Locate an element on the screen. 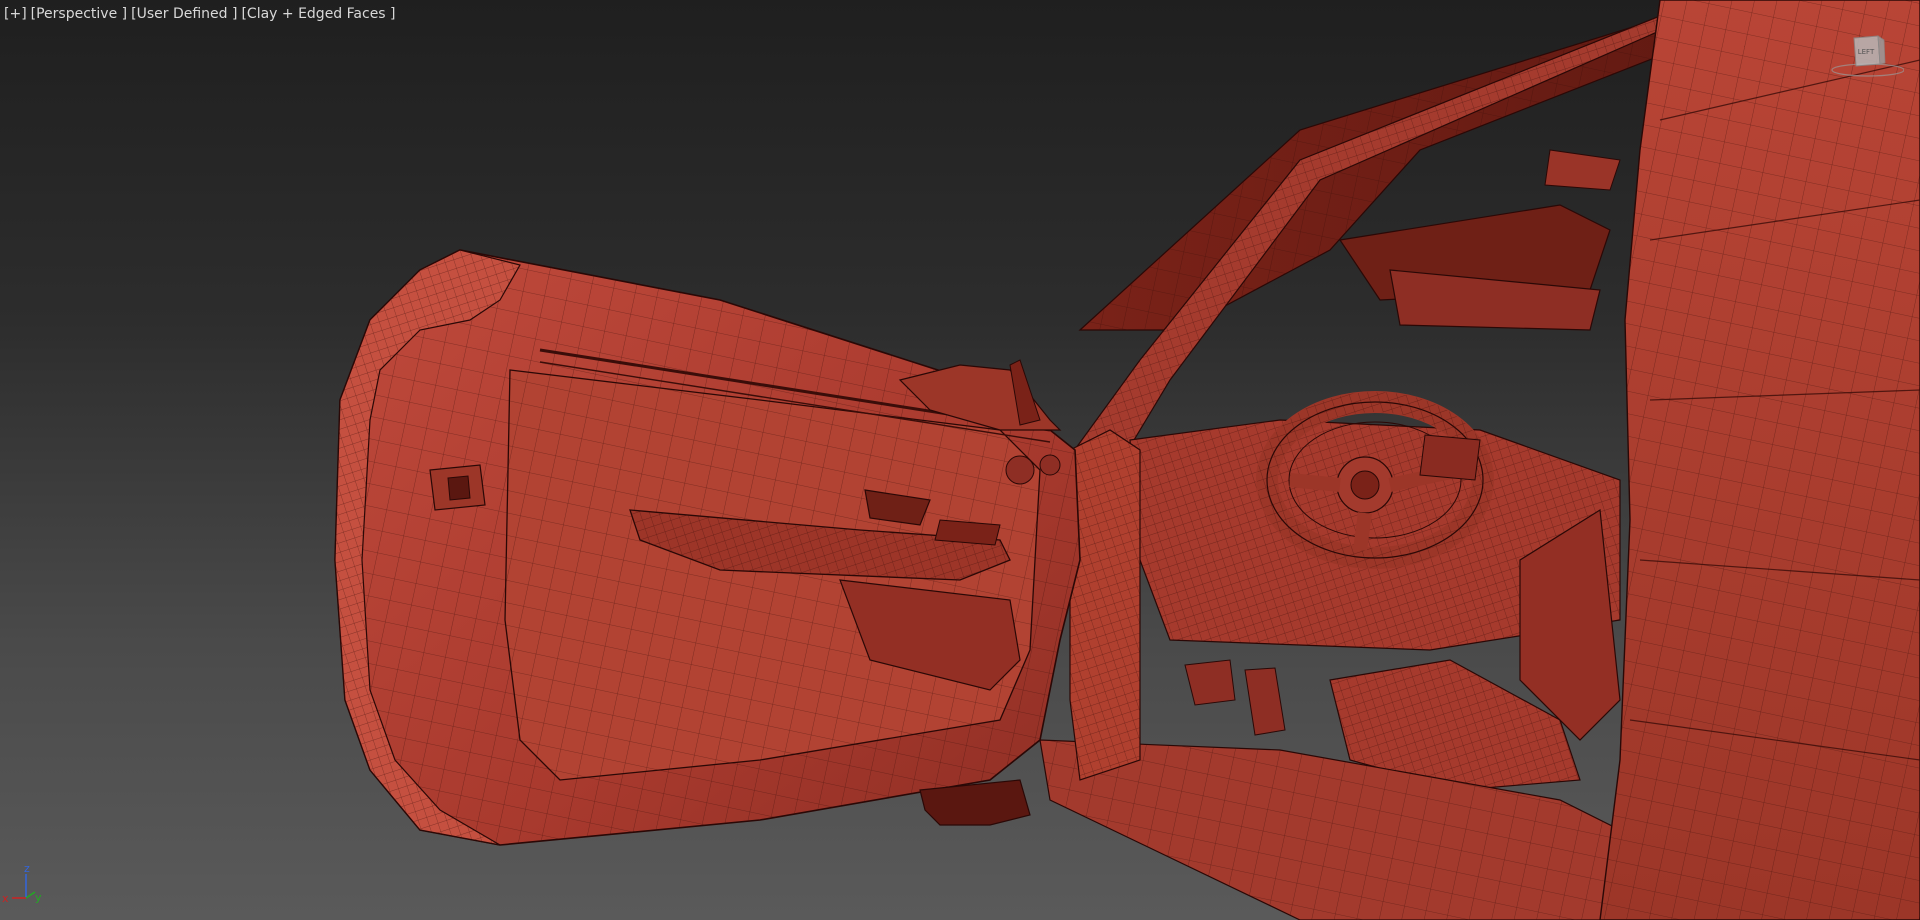 This screenshot has height=920, width=1920. viewcube-ring is located at coordinates (1867, 70).